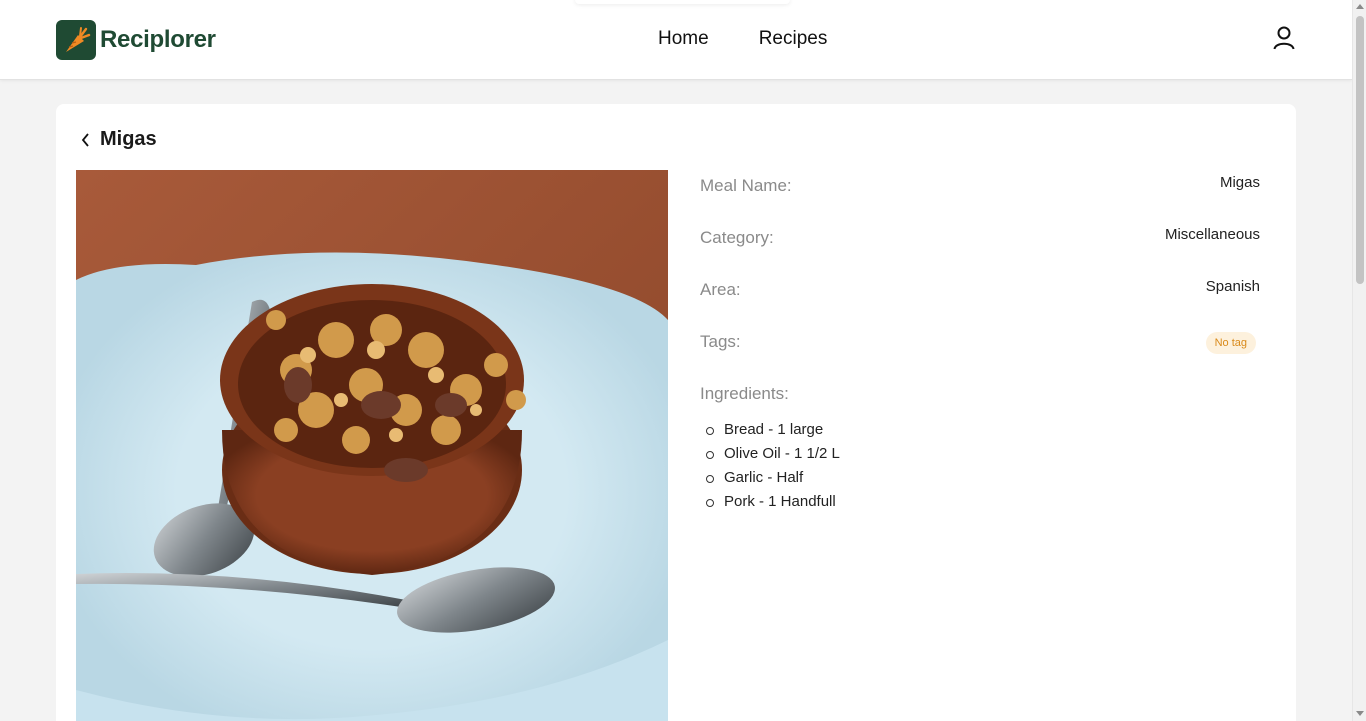 Image resolution: width=1366 pixels, height=721 pixels. I want to click on user-icon, so click(1284, 40).